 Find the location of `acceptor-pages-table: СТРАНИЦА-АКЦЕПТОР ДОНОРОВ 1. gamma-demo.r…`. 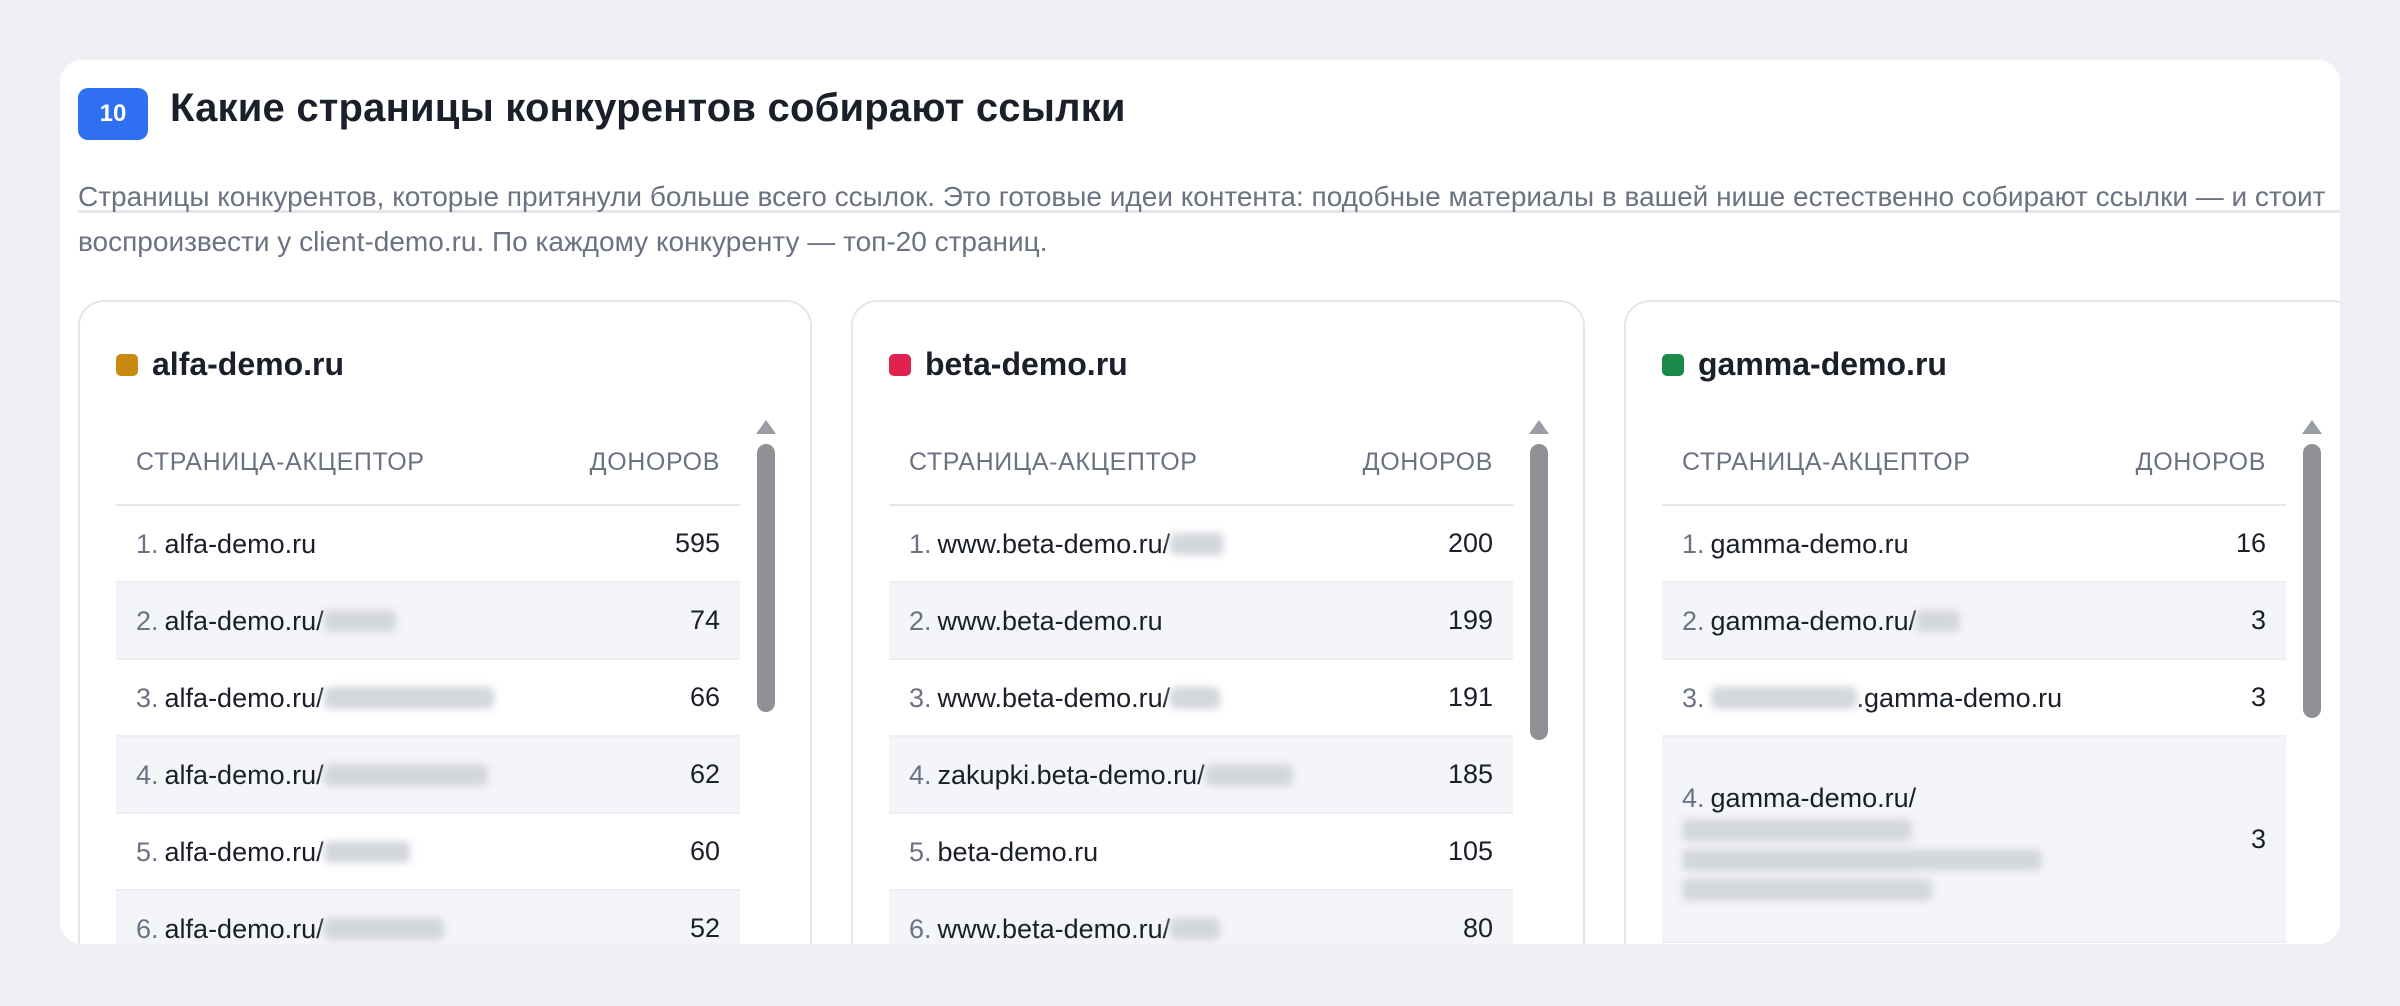

acceptor-pages-table: СТРАНИЦА-АКЦЕПТОР ДОНОРОВ 1. gamma-demo.r… is located at coordinates (1974, 682).